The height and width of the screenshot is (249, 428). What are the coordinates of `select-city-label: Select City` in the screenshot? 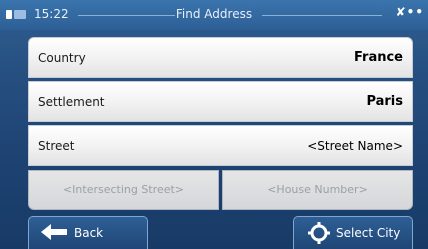 It's located at (368, 233).